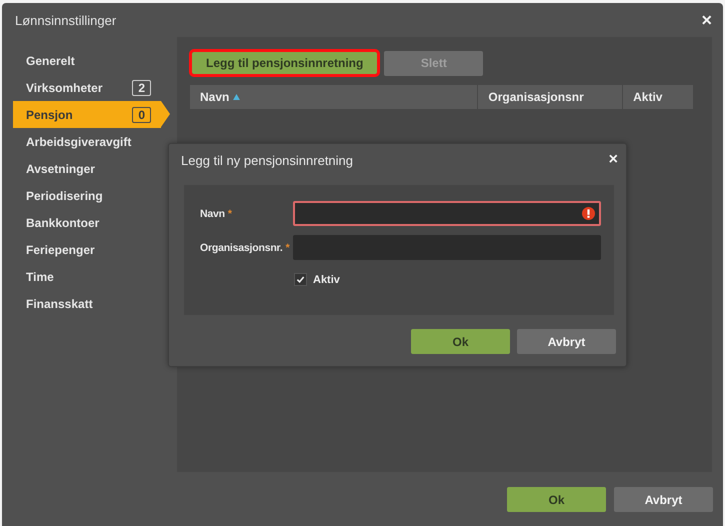 Image resolution: width=725 pixels, height=526 pixels. I want to click on sidebar-item: Virksomheter 2, so click(87, 87).